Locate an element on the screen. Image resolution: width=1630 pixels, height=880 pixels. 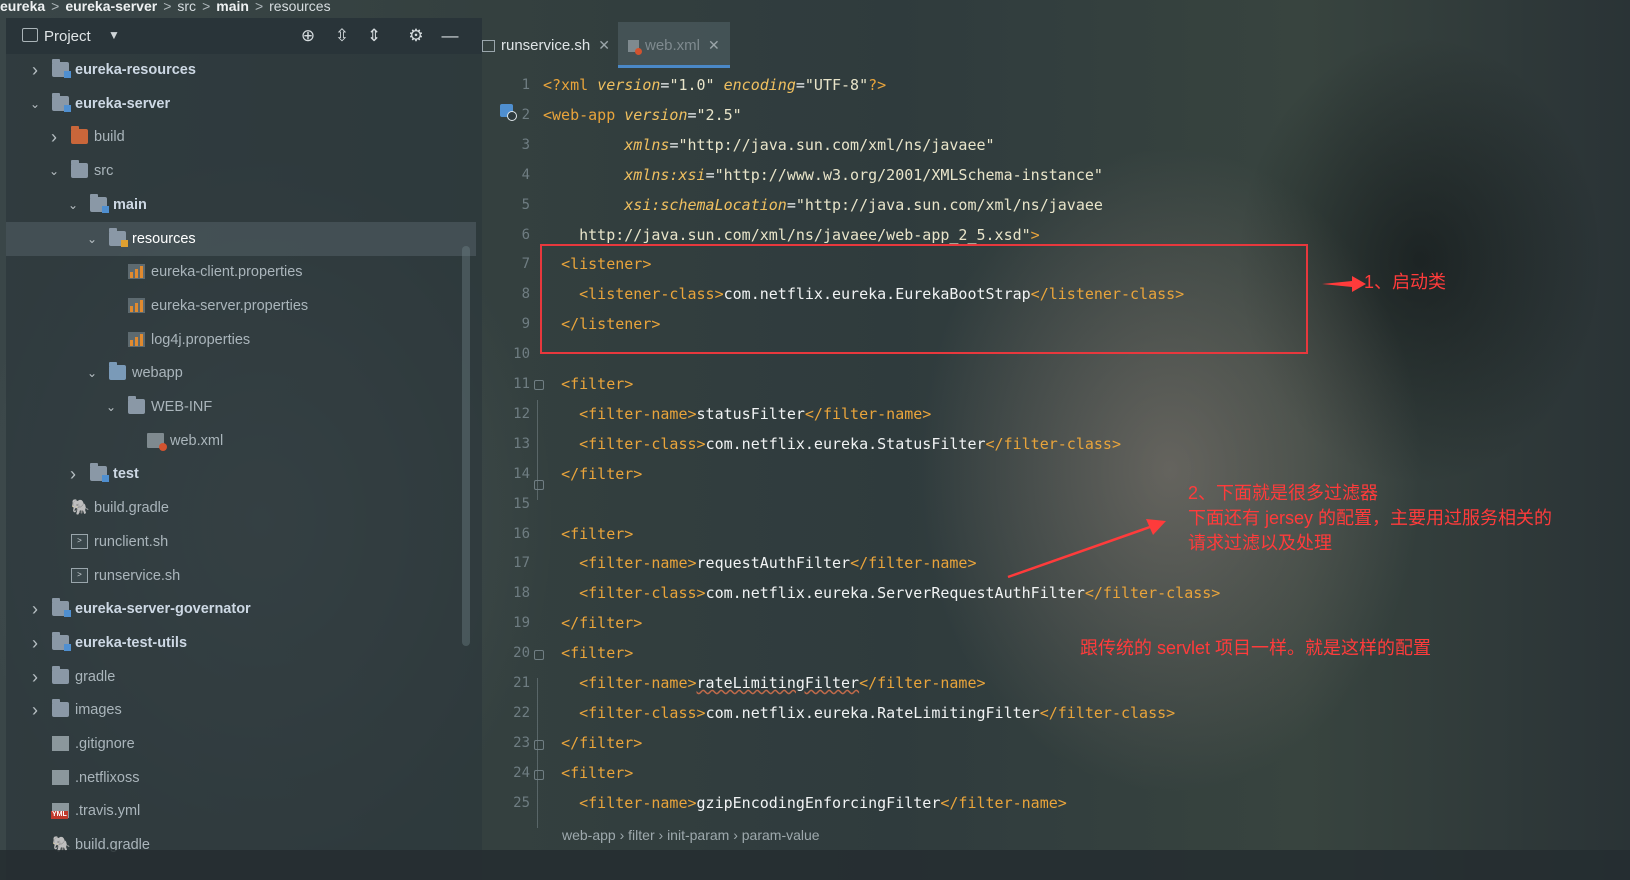
tree-item: 🐘 build.gradle is located at coordinates (241, 508).